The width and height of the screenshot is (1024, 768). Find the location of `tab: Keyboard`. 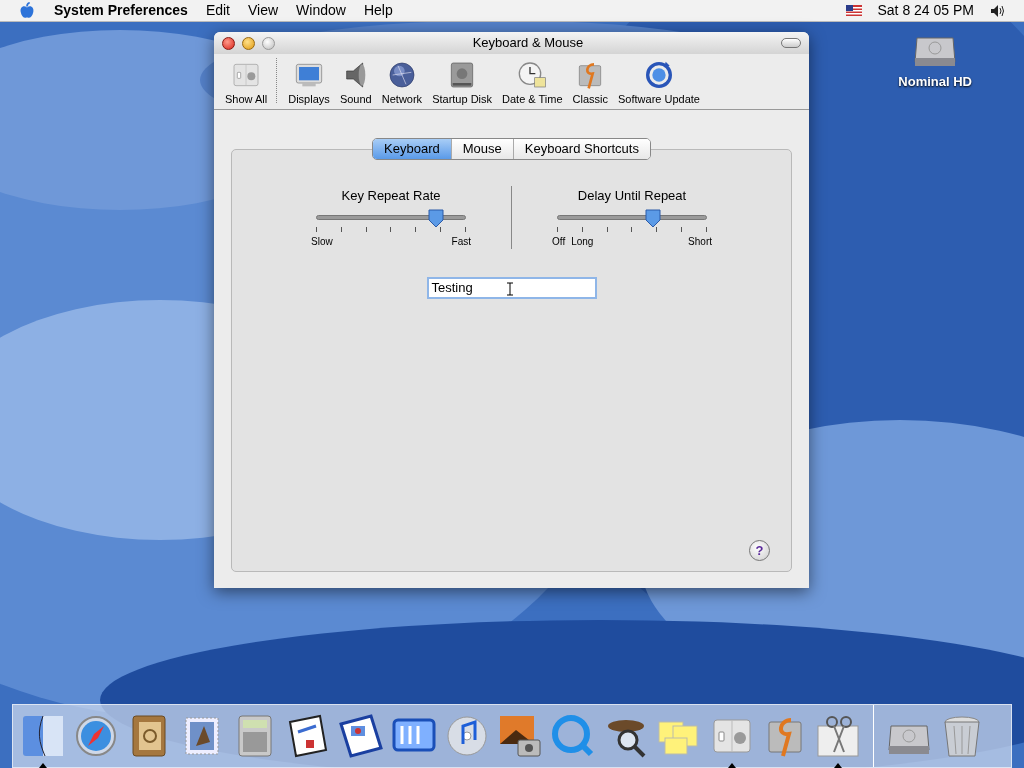

tab: Keyboard is located at coordinates (412, 149).